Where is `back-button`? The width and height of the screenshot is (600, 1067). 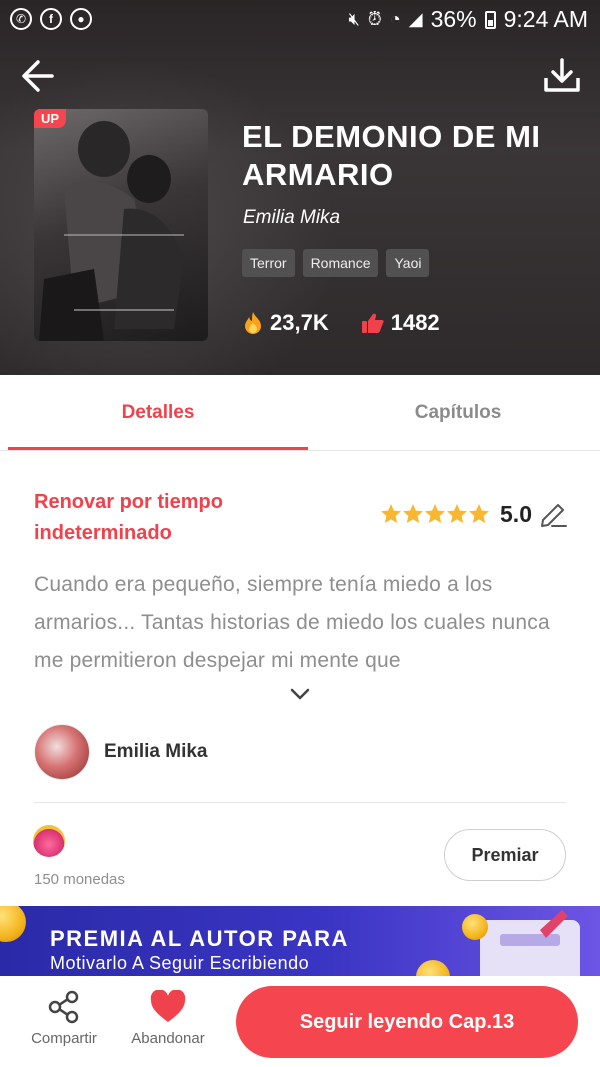 back-button is located at coordinates (38, 76).